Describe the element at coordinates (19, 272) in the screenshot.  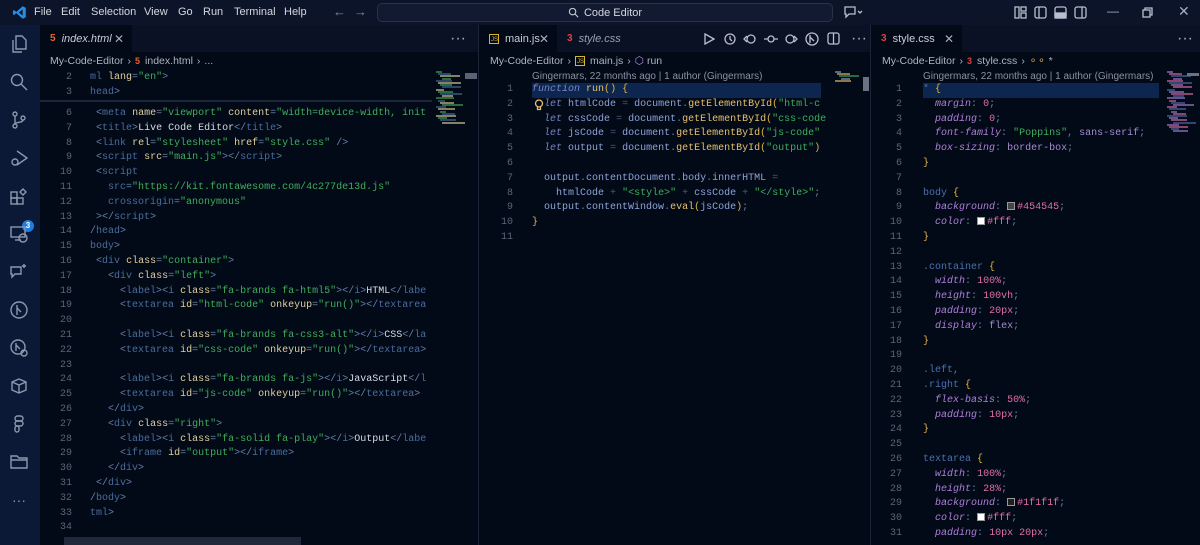
I see `chat-icon` at that location.